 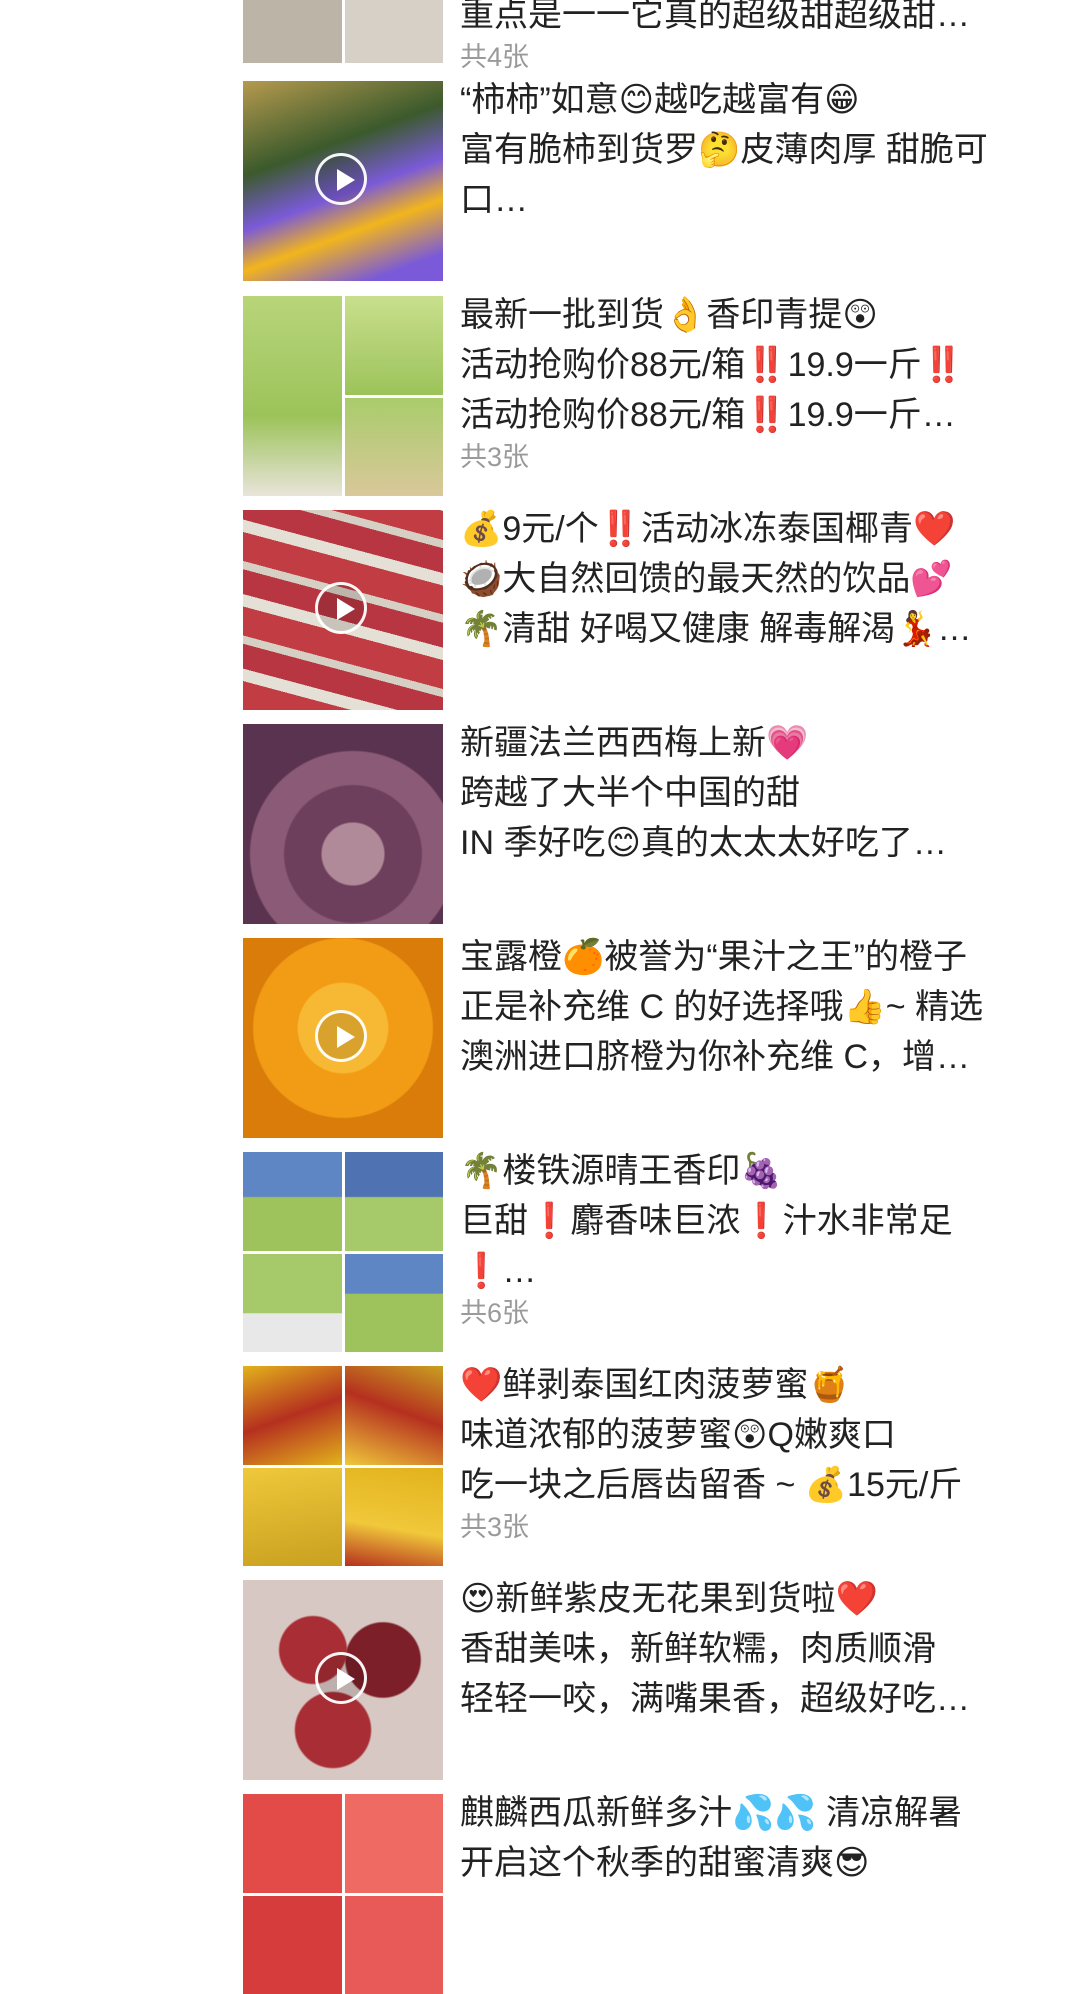 I want to click on post-text: 重点是一一它真的超级甜超级甜… 共4张, so click(x=755, y=36).